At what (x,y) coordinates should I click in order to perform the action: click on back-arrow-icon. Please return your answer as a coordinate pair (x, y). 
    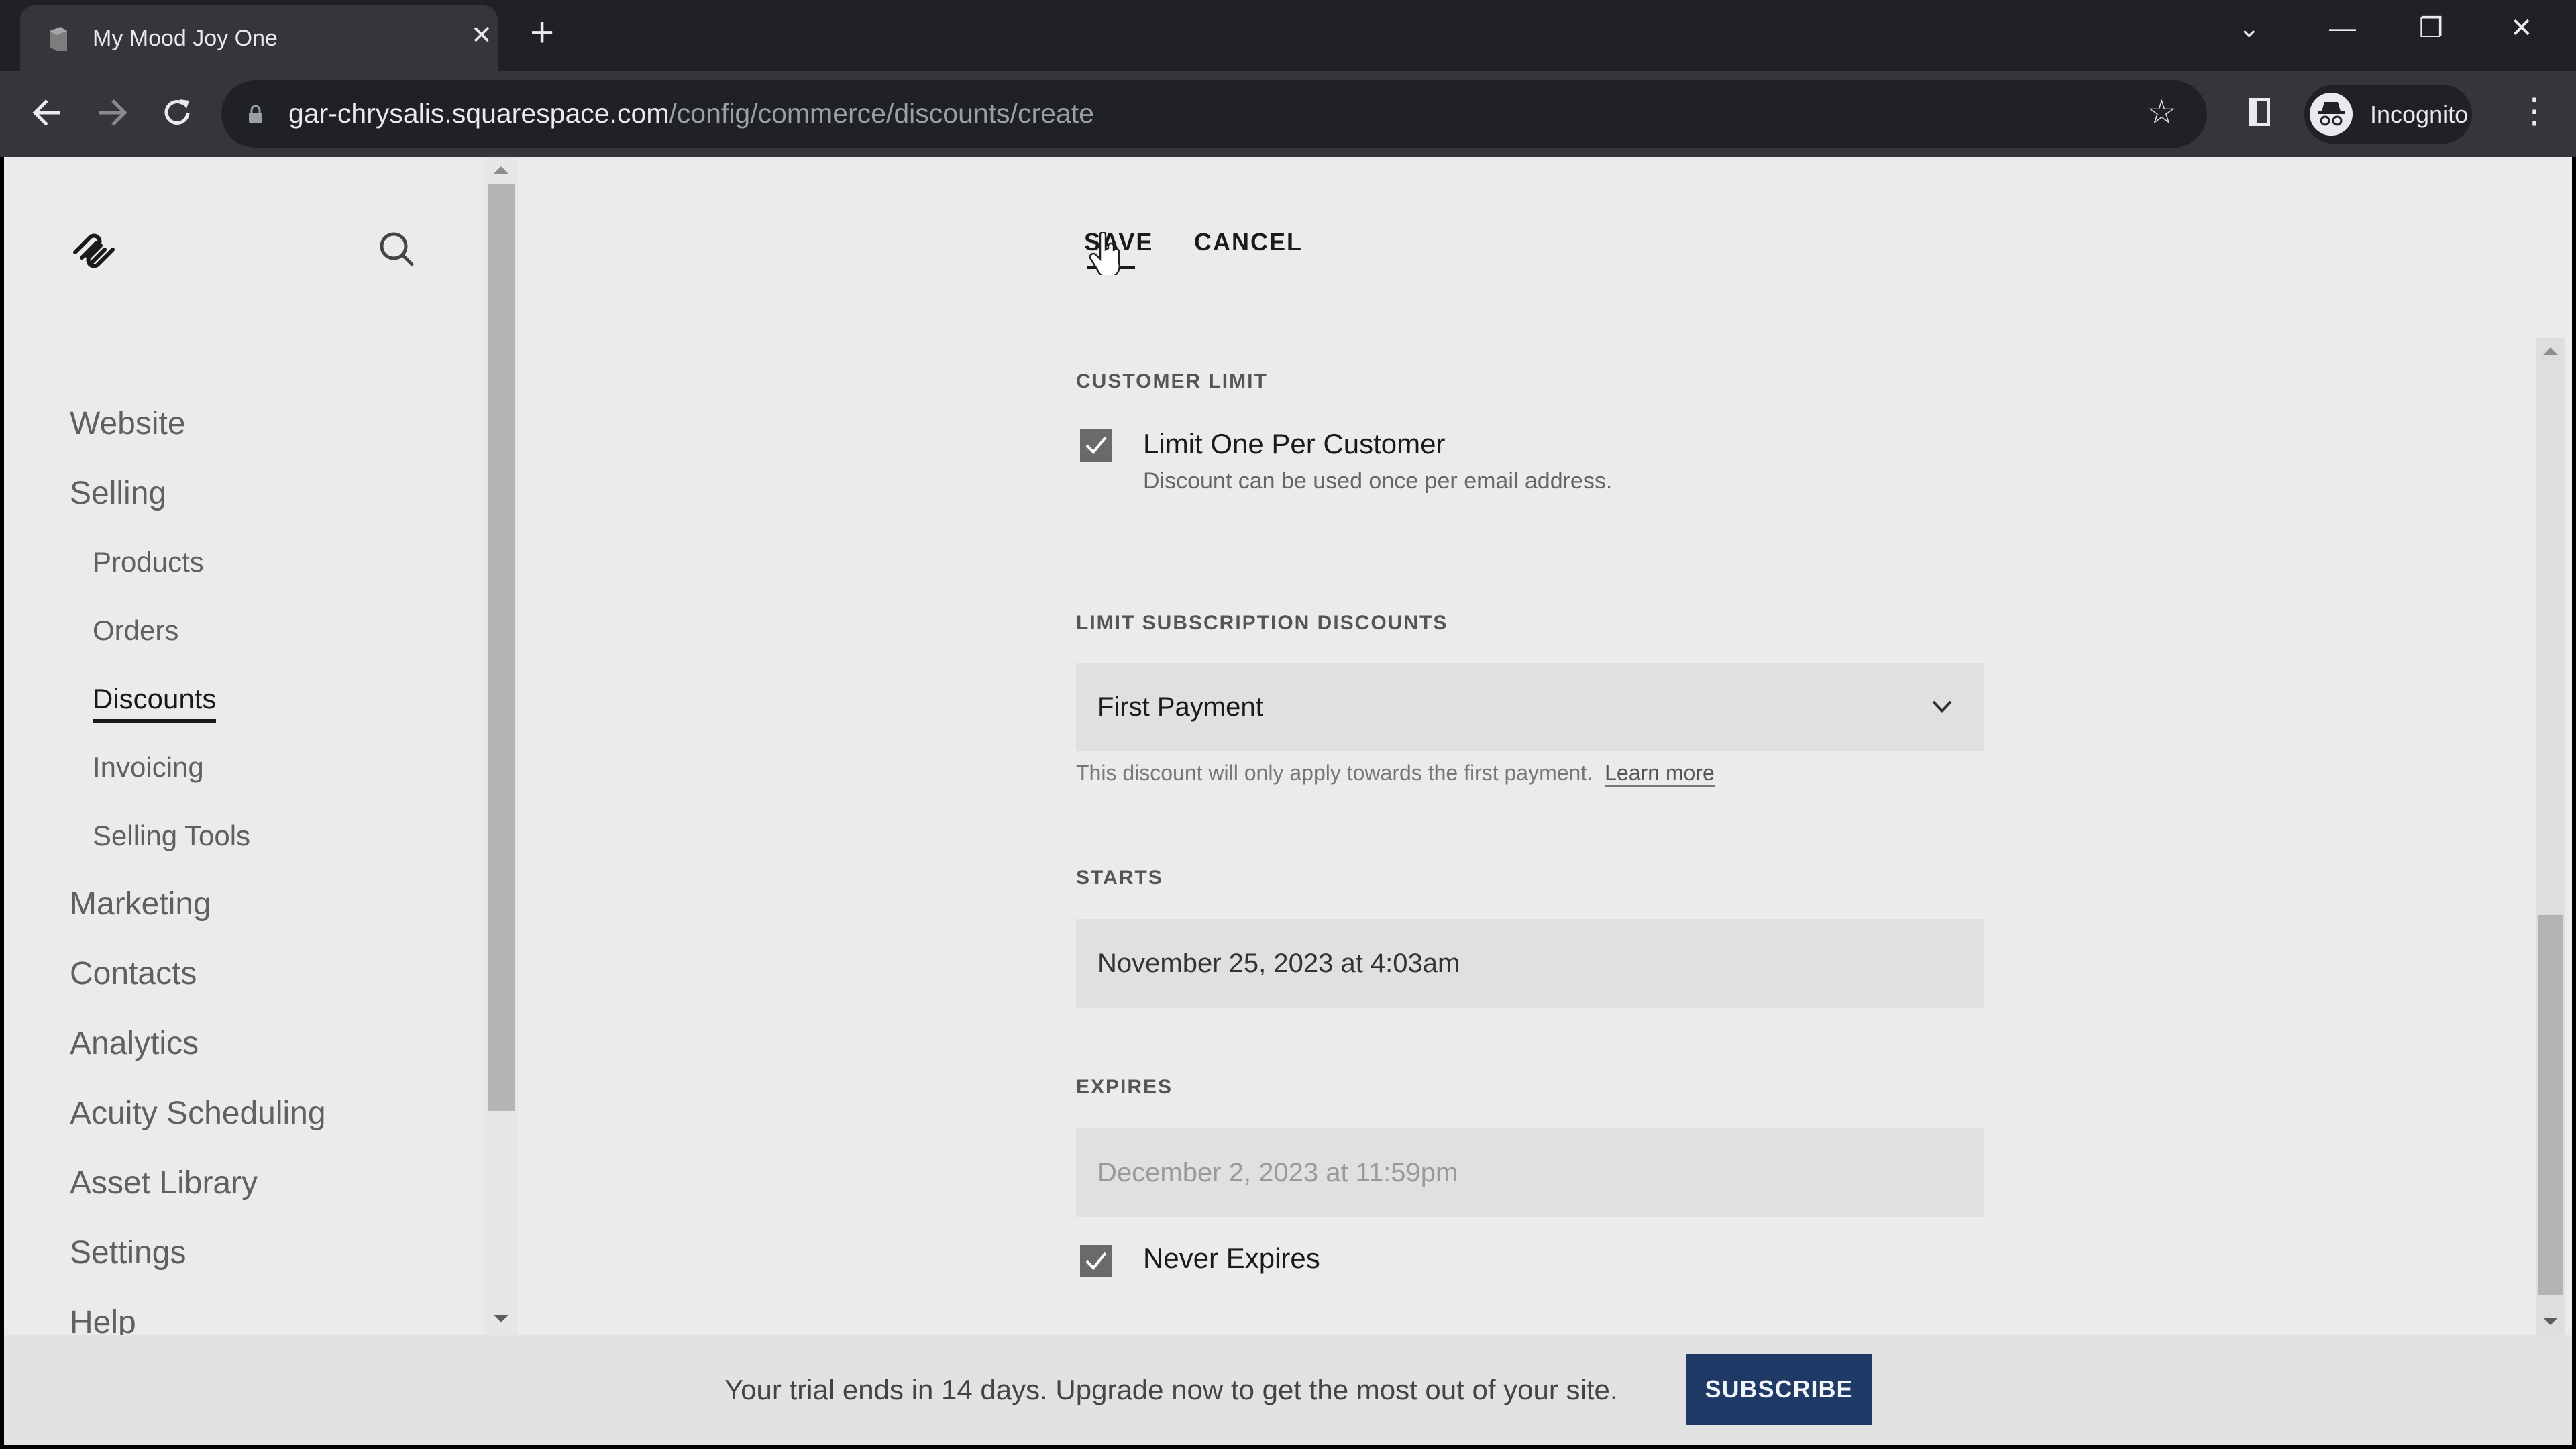
    Looking at the image, I should click on (47, 112).